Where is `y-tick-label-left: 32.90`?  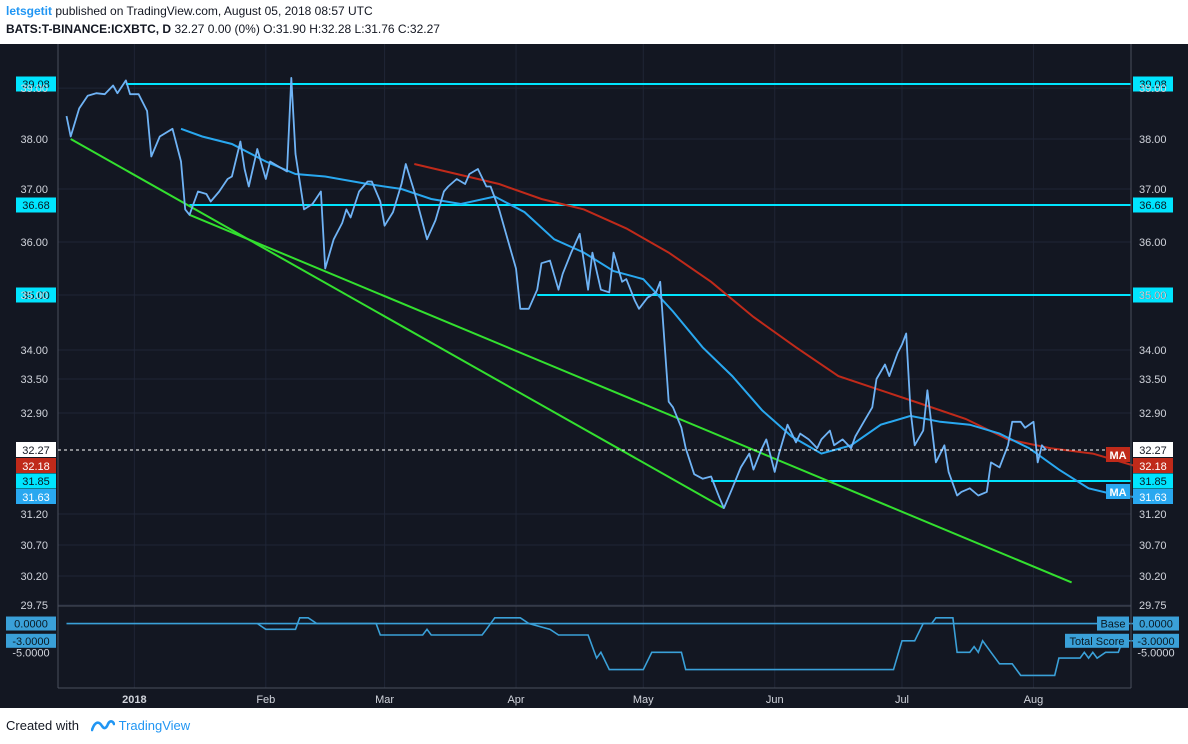
y-tick-label-left: 32.90 is located at coordinates (34, 414).